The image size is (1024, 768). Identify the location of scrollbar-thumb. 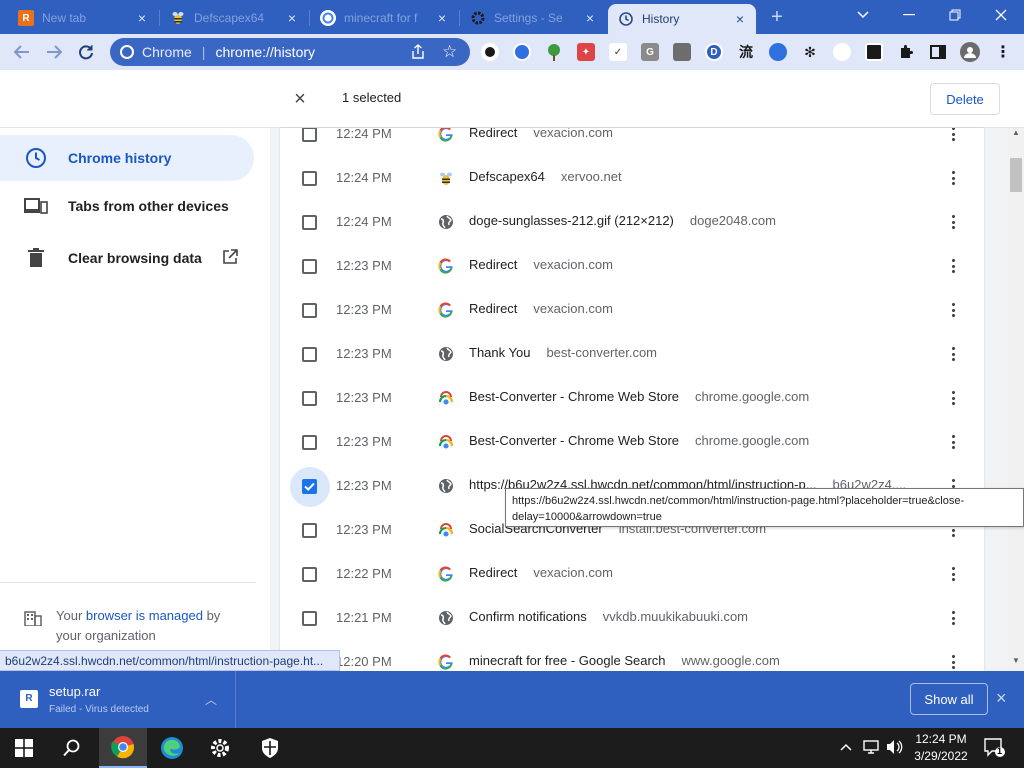
(1016, 175).